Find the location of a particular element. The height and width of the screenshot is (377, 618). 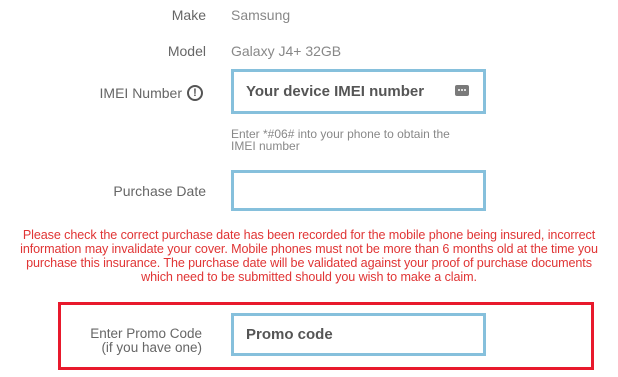

model-label: Model is located at coordinates (186, 51).